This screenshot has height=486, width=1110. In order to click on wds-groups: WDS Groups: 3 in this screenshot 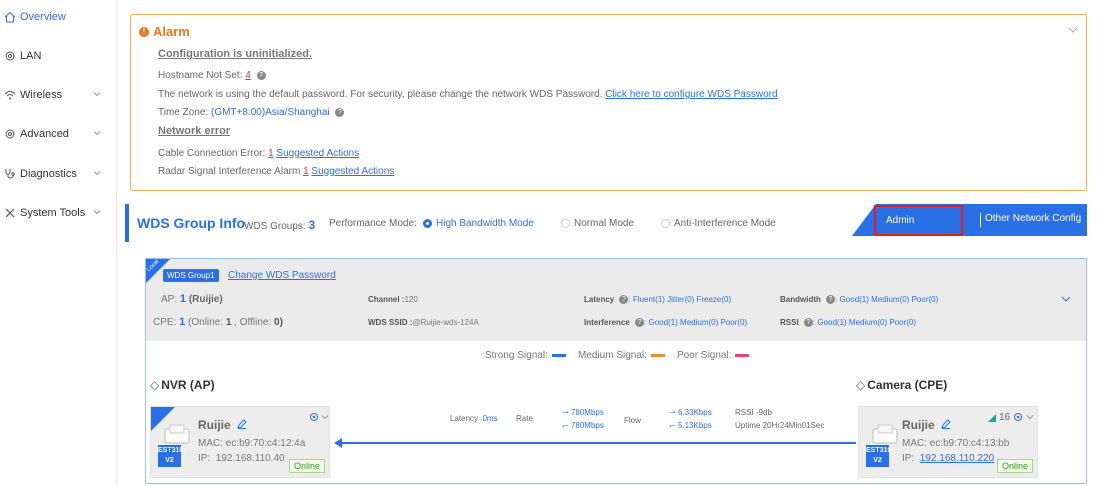, I will do `click(279, 225)`.